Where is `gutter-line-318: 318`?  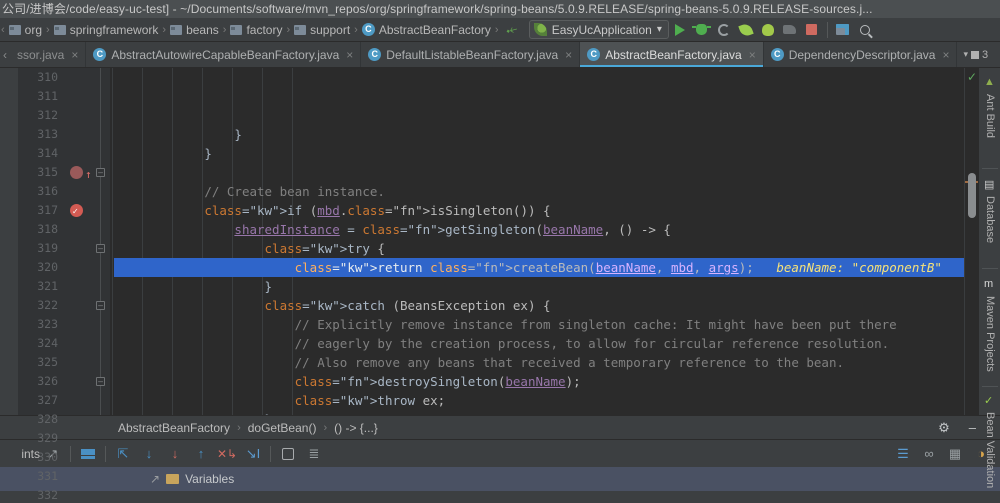
gutter-line-318: 318 is located at coordinates (64, 229).